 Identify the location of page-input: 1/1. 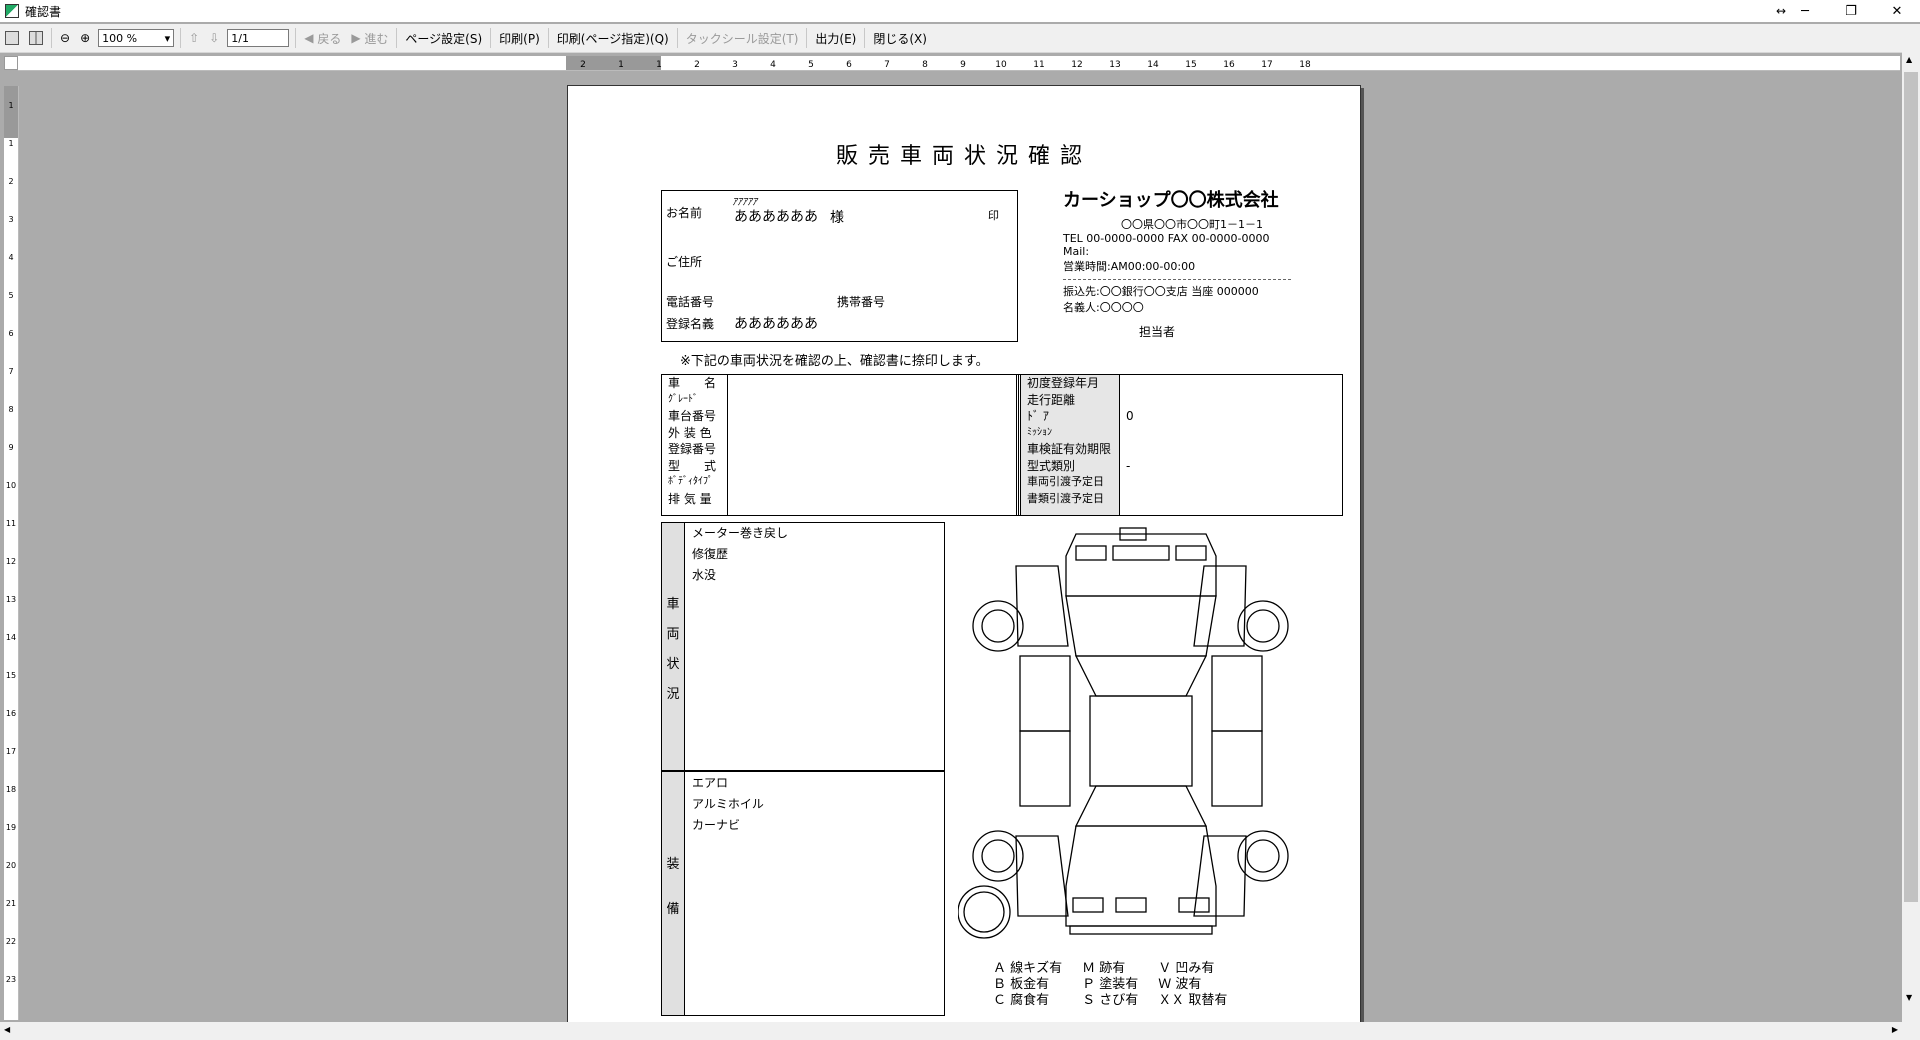
(258, 38).